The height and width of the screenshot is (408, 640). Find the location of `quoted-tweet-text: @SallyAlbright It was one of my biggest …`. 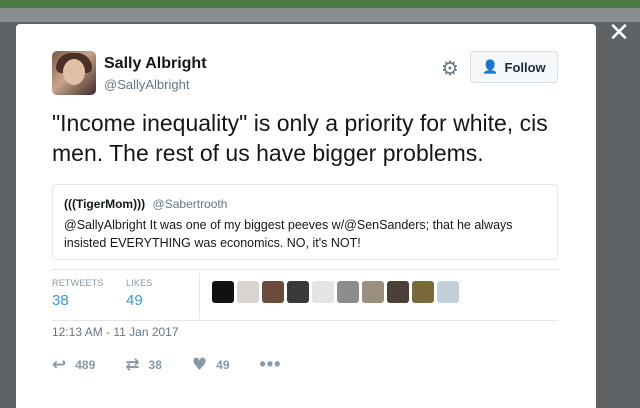

quoted-tweet-text: @SallyAlbright It was one of my biggest … is located at coordinates (288, 234).